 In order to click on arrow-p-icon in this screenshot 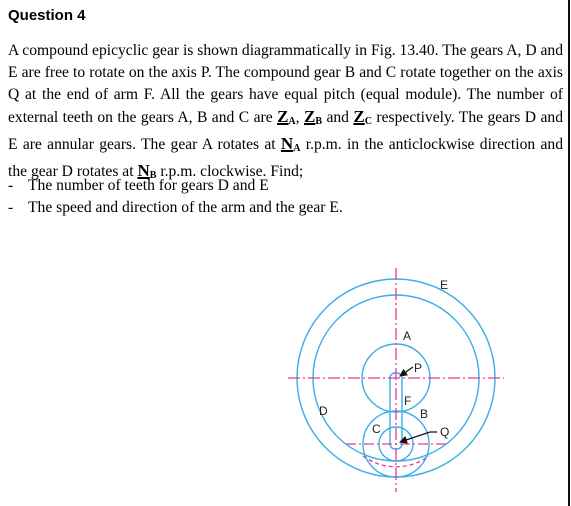, I will do `click(406, 371)`.